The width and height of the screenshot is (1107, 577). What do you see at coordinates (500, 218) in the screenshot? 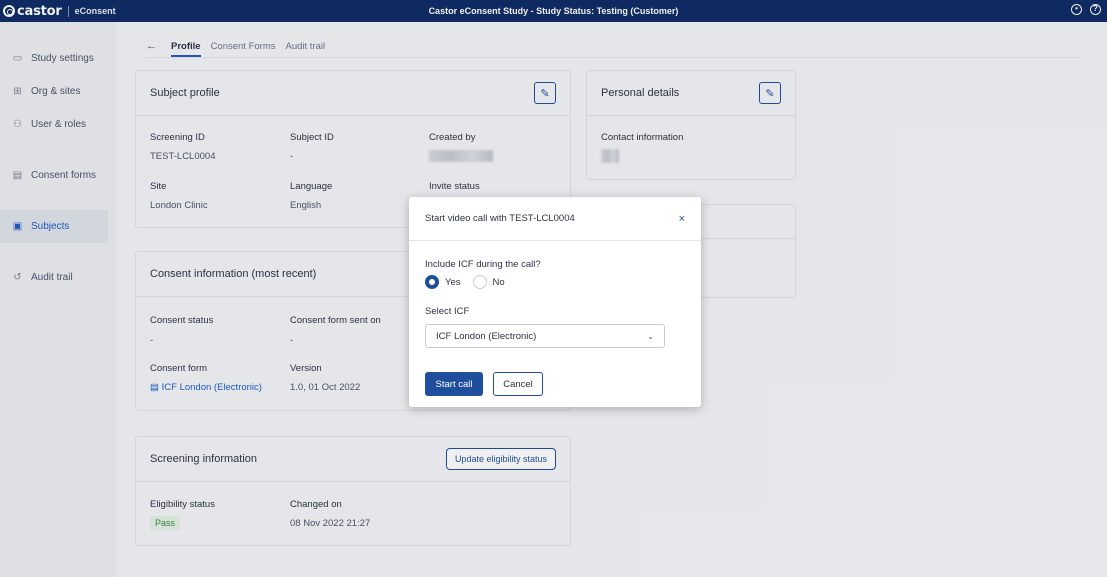
I see `dialog-title: Start video call with TEST-LCL0004` at bounding box center [500, 218].